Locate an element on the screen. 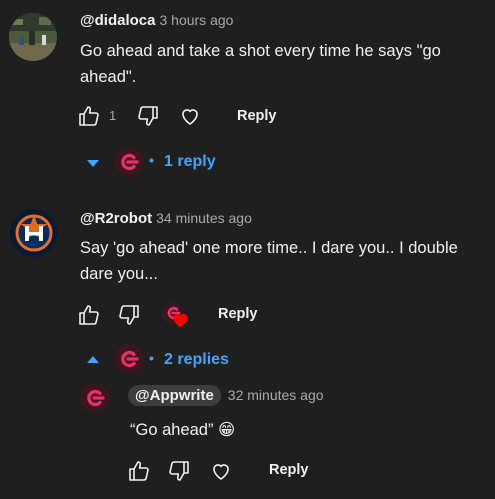  comment-author: @R2robot is located at coordinates (116, 218).